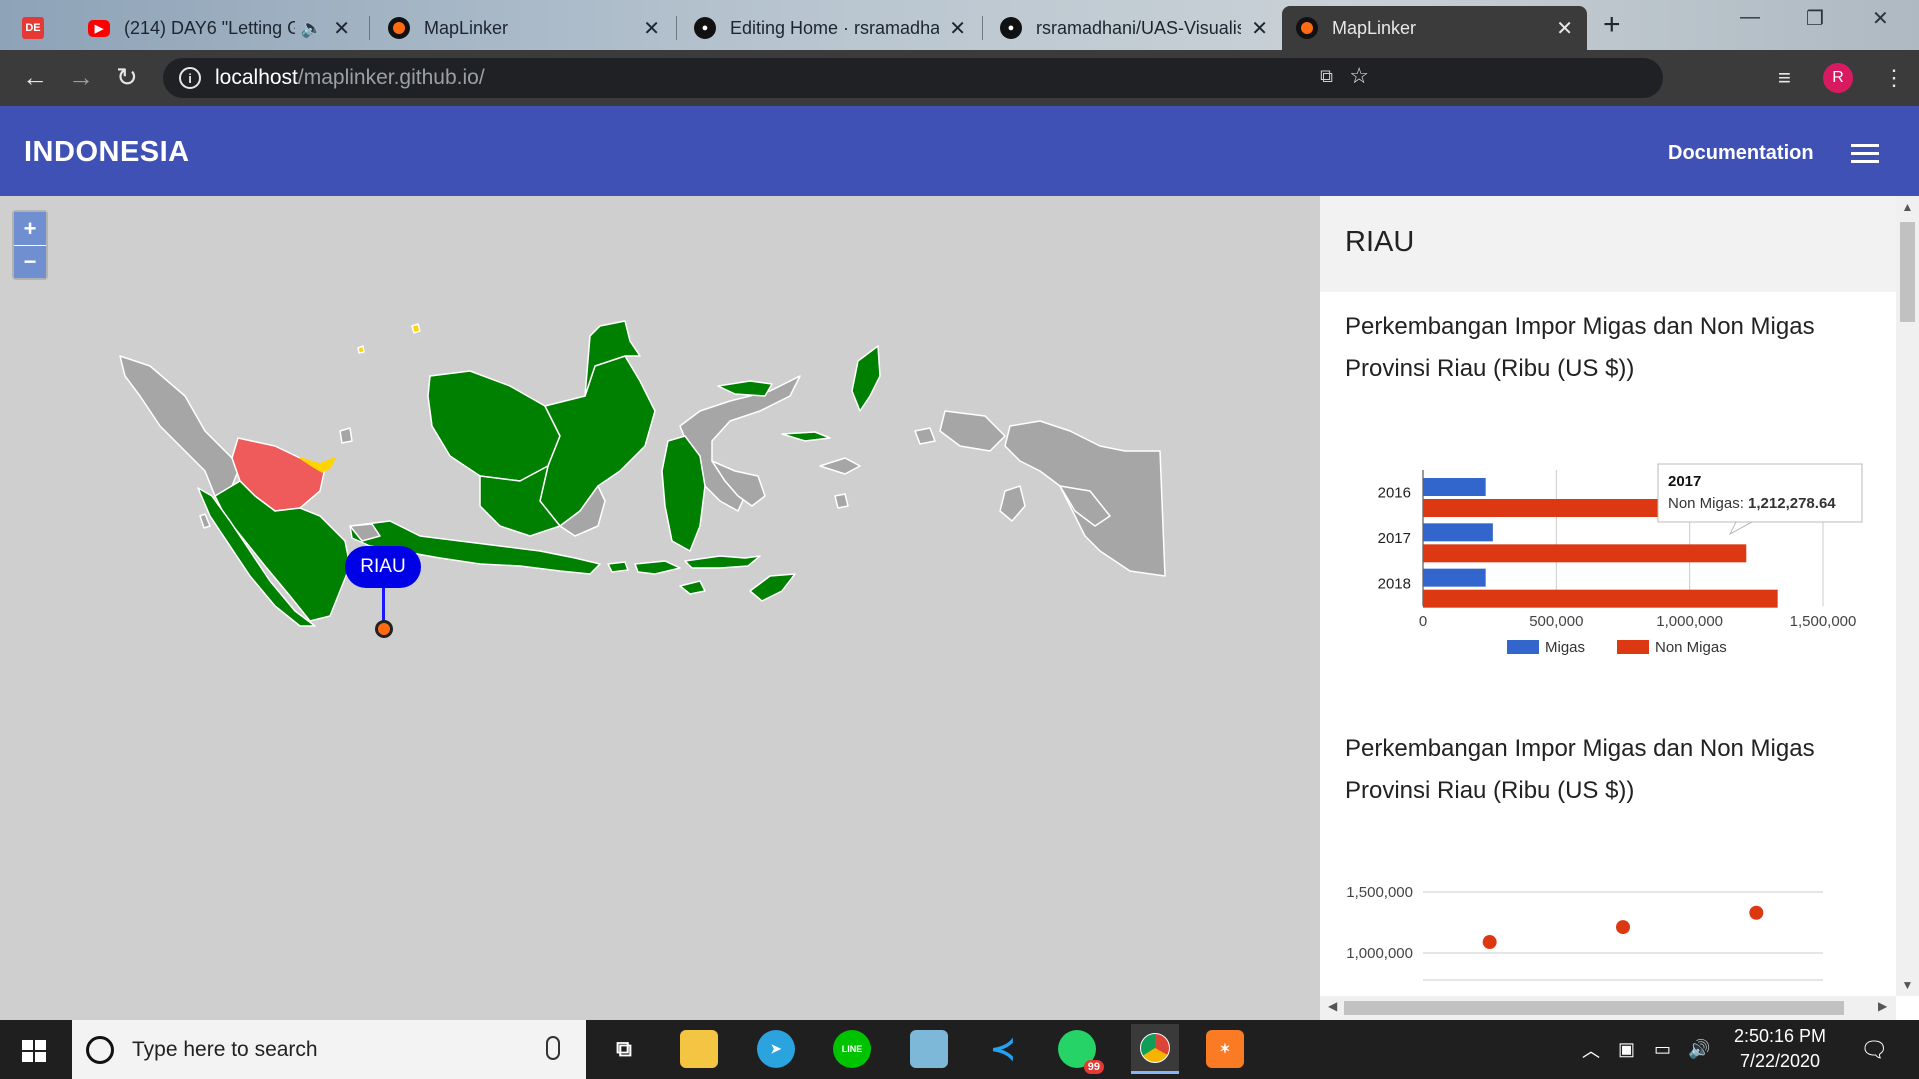 The width and height of the screenshot is (1919, 1079). I want to click on tab-youtube: ▶ (214) DAY6 "Letting G 🔈 ✕, so click(219, 28).